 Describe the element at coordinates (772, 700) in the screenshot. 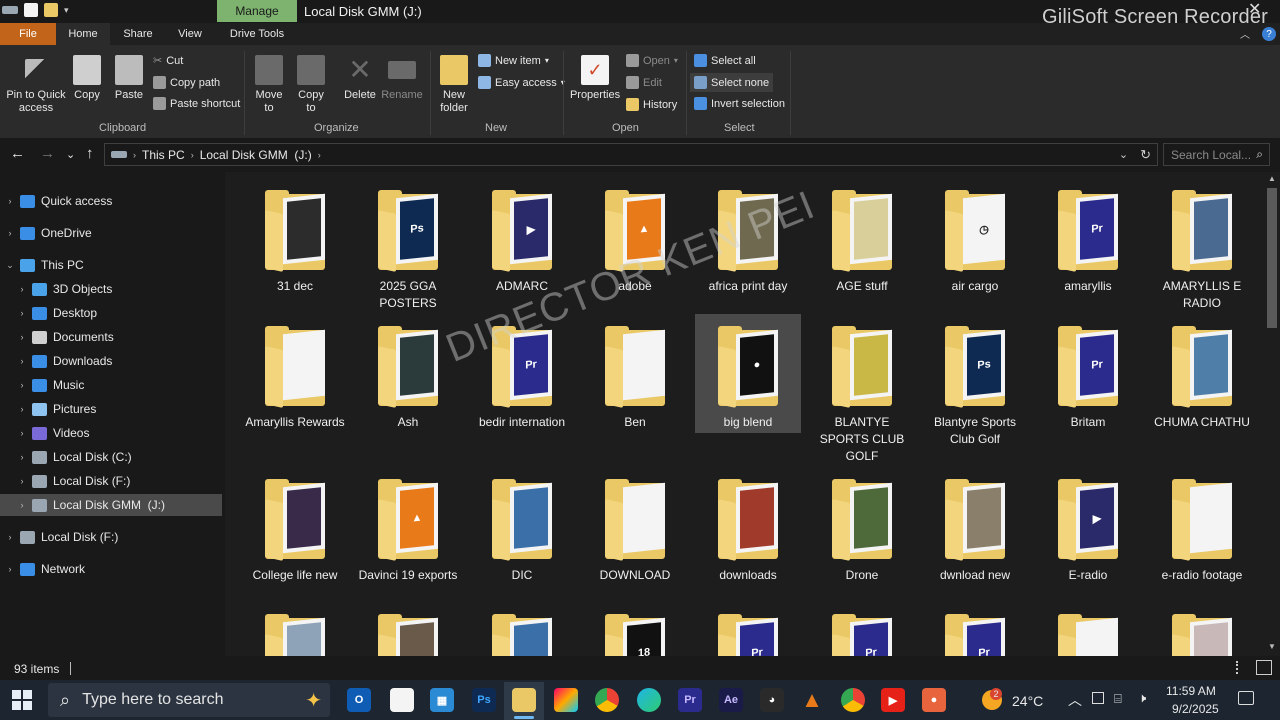

I see `davinci-resolve-icon: ◕` at that location.